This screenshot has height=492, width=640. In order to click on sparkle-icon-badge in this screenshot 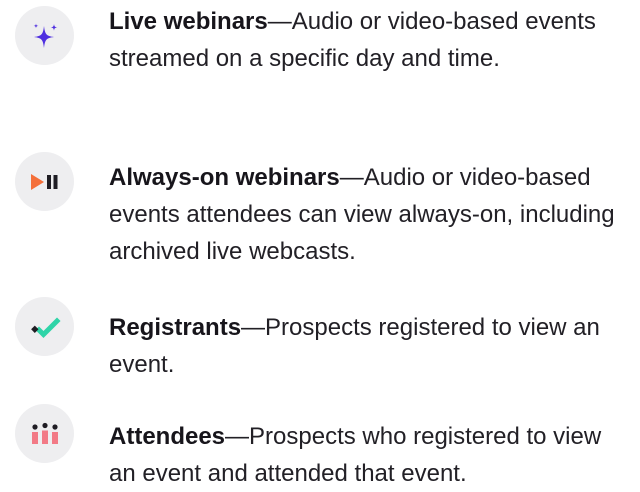, I will do `click(44, 35)`.